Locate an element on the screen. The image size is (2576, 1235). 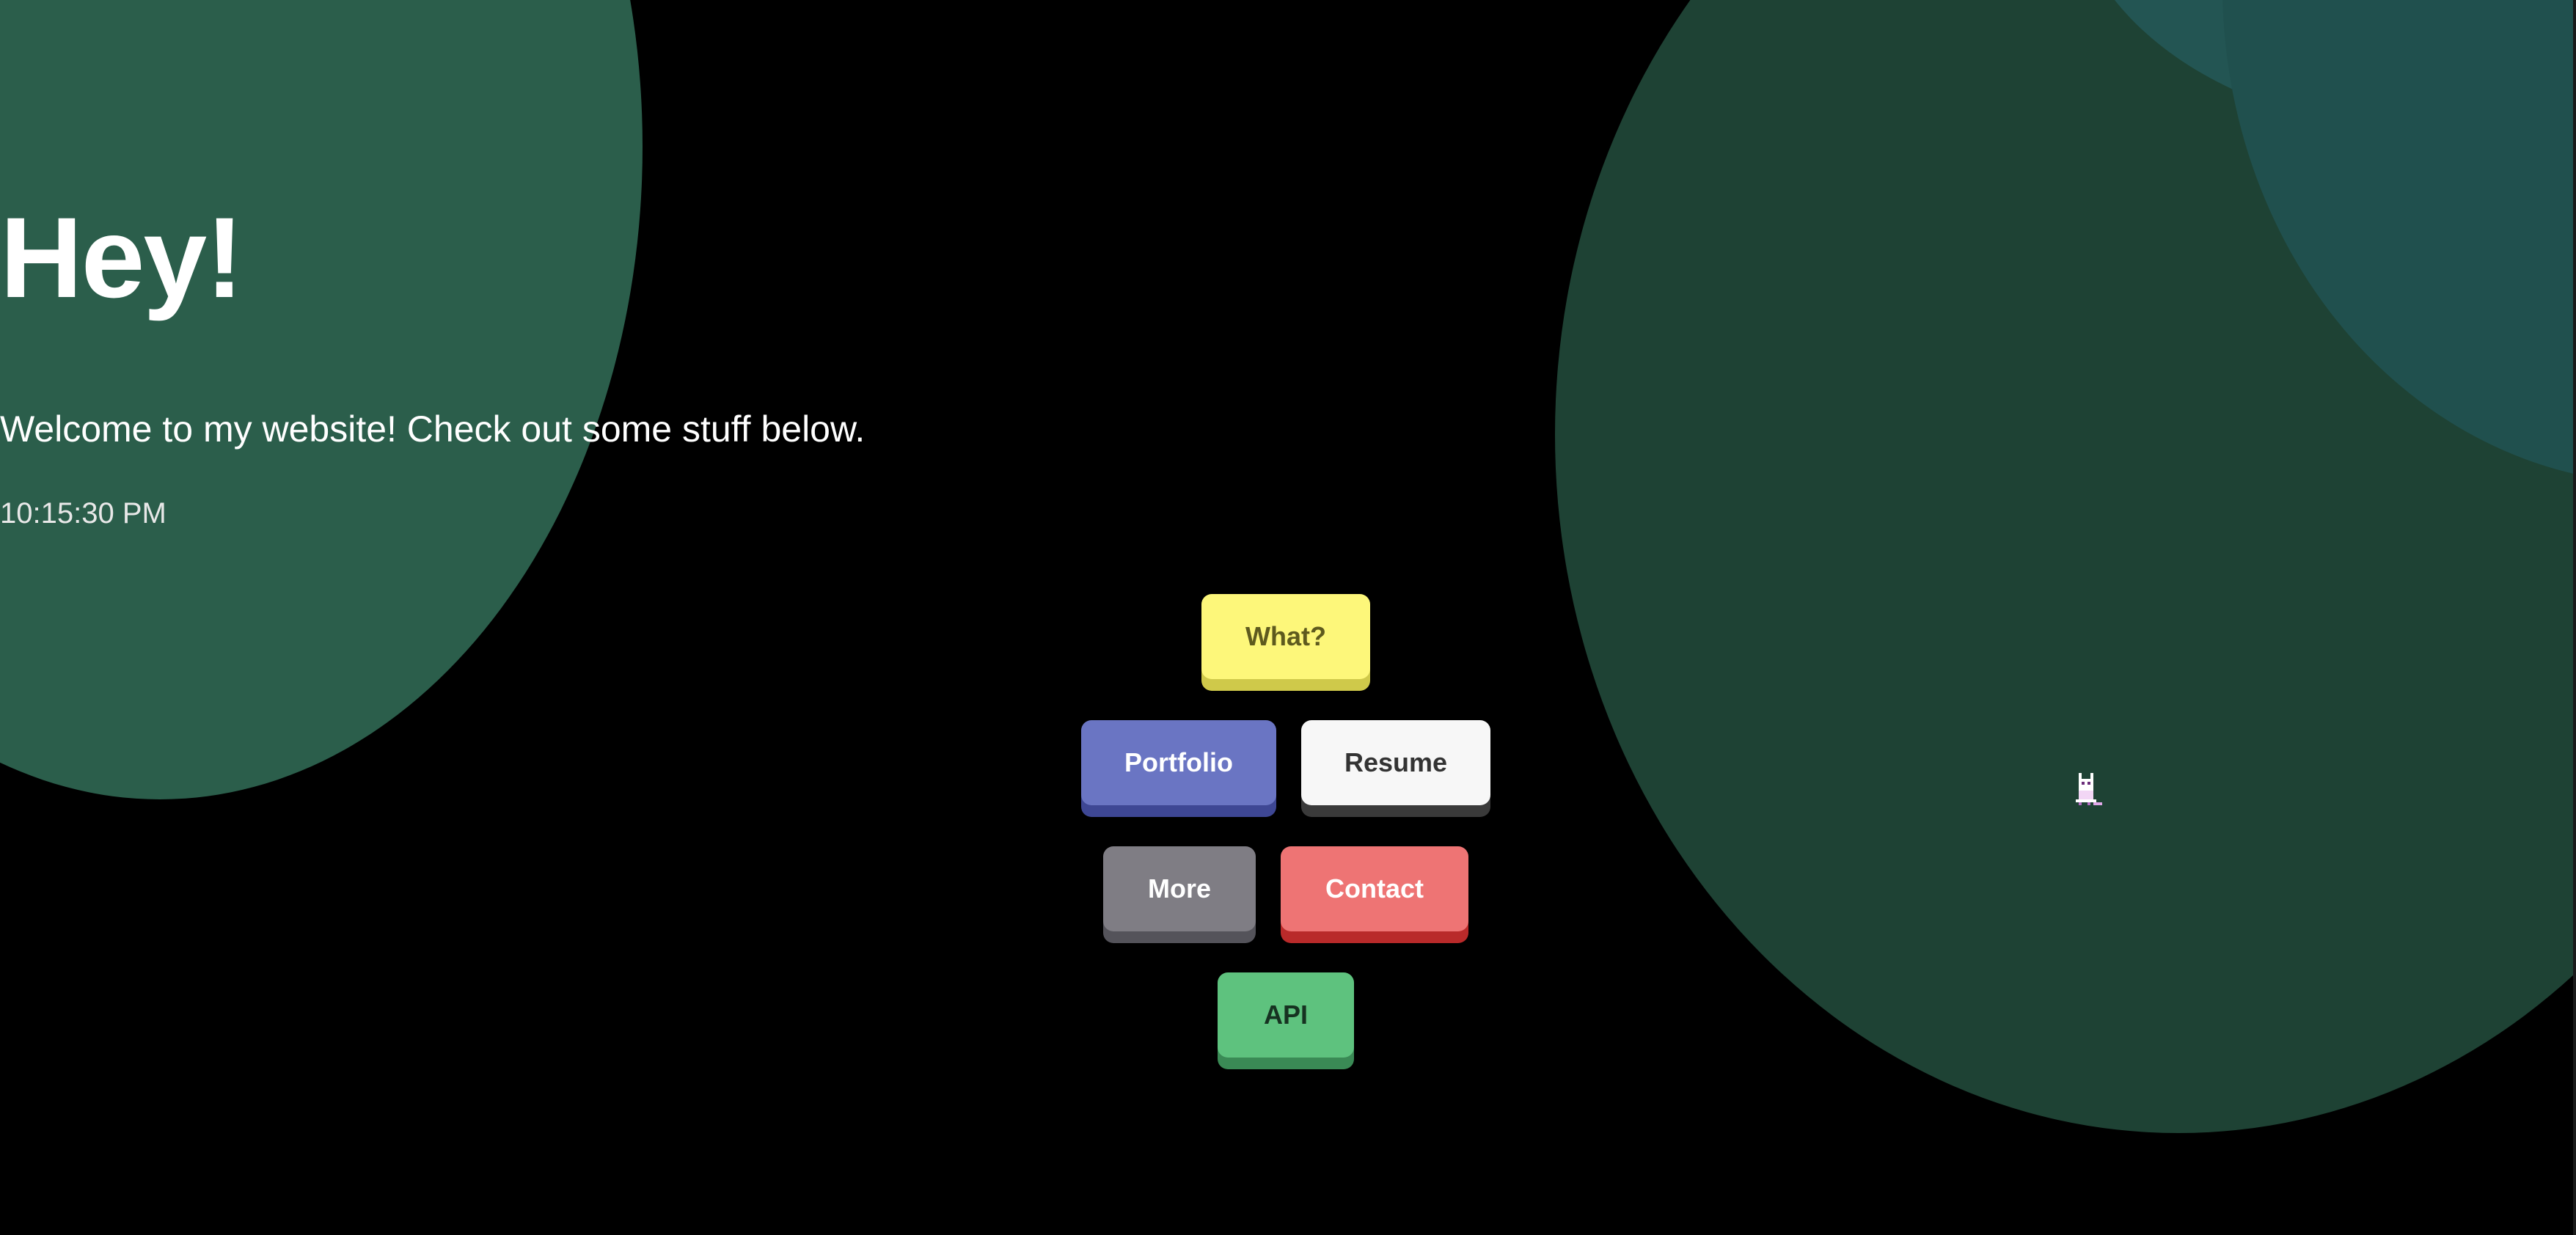
api-button: API is located at coordinates (1286, 1015).